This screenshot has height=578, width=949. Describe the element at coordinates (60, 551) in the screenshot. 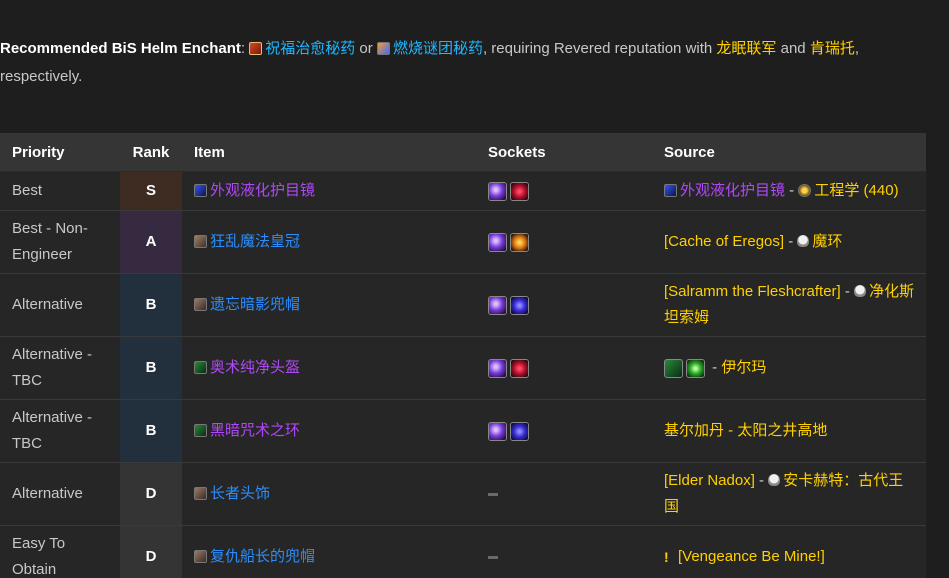

I see `priority-cell: Easy To Obtain` at that location.